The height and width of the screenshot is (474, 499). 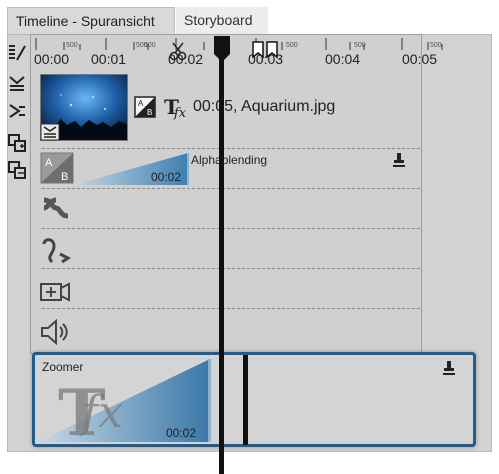 What do you see at coordinates (245, 400) in the screenshot?
I see `zoomer-cursor` at bounding box center [245, 400].